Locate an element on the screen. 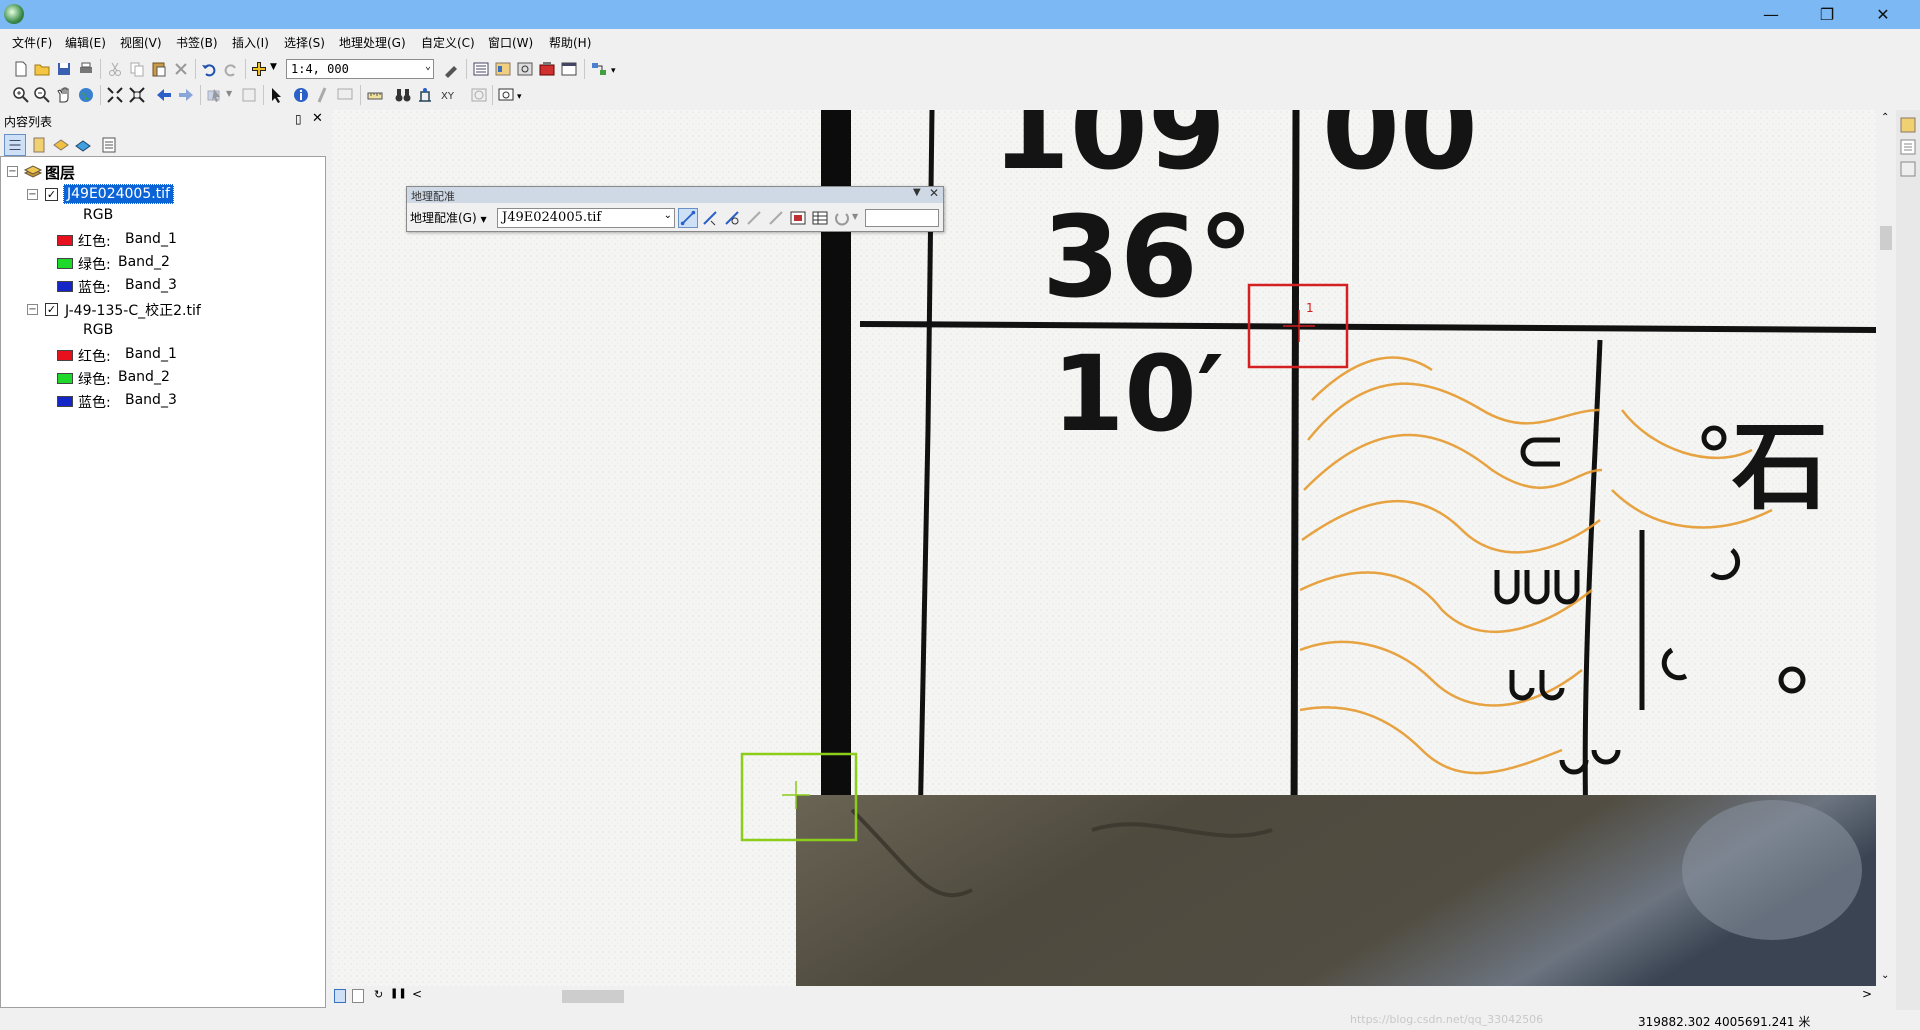  rotate-dropdown-icon: ▼ is located at coordinates (855, 216).